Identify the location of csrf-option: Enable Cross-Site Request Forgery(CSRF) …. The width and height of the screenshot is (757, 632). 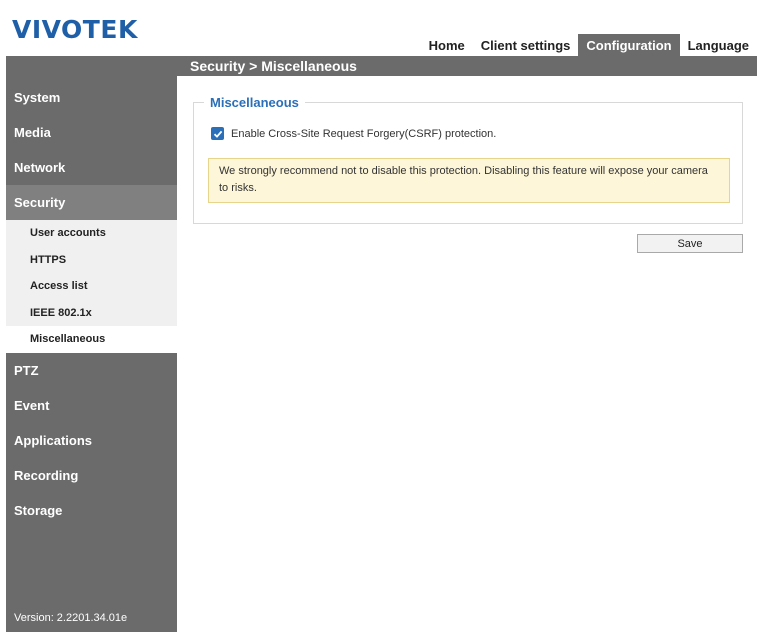
(353, 133).